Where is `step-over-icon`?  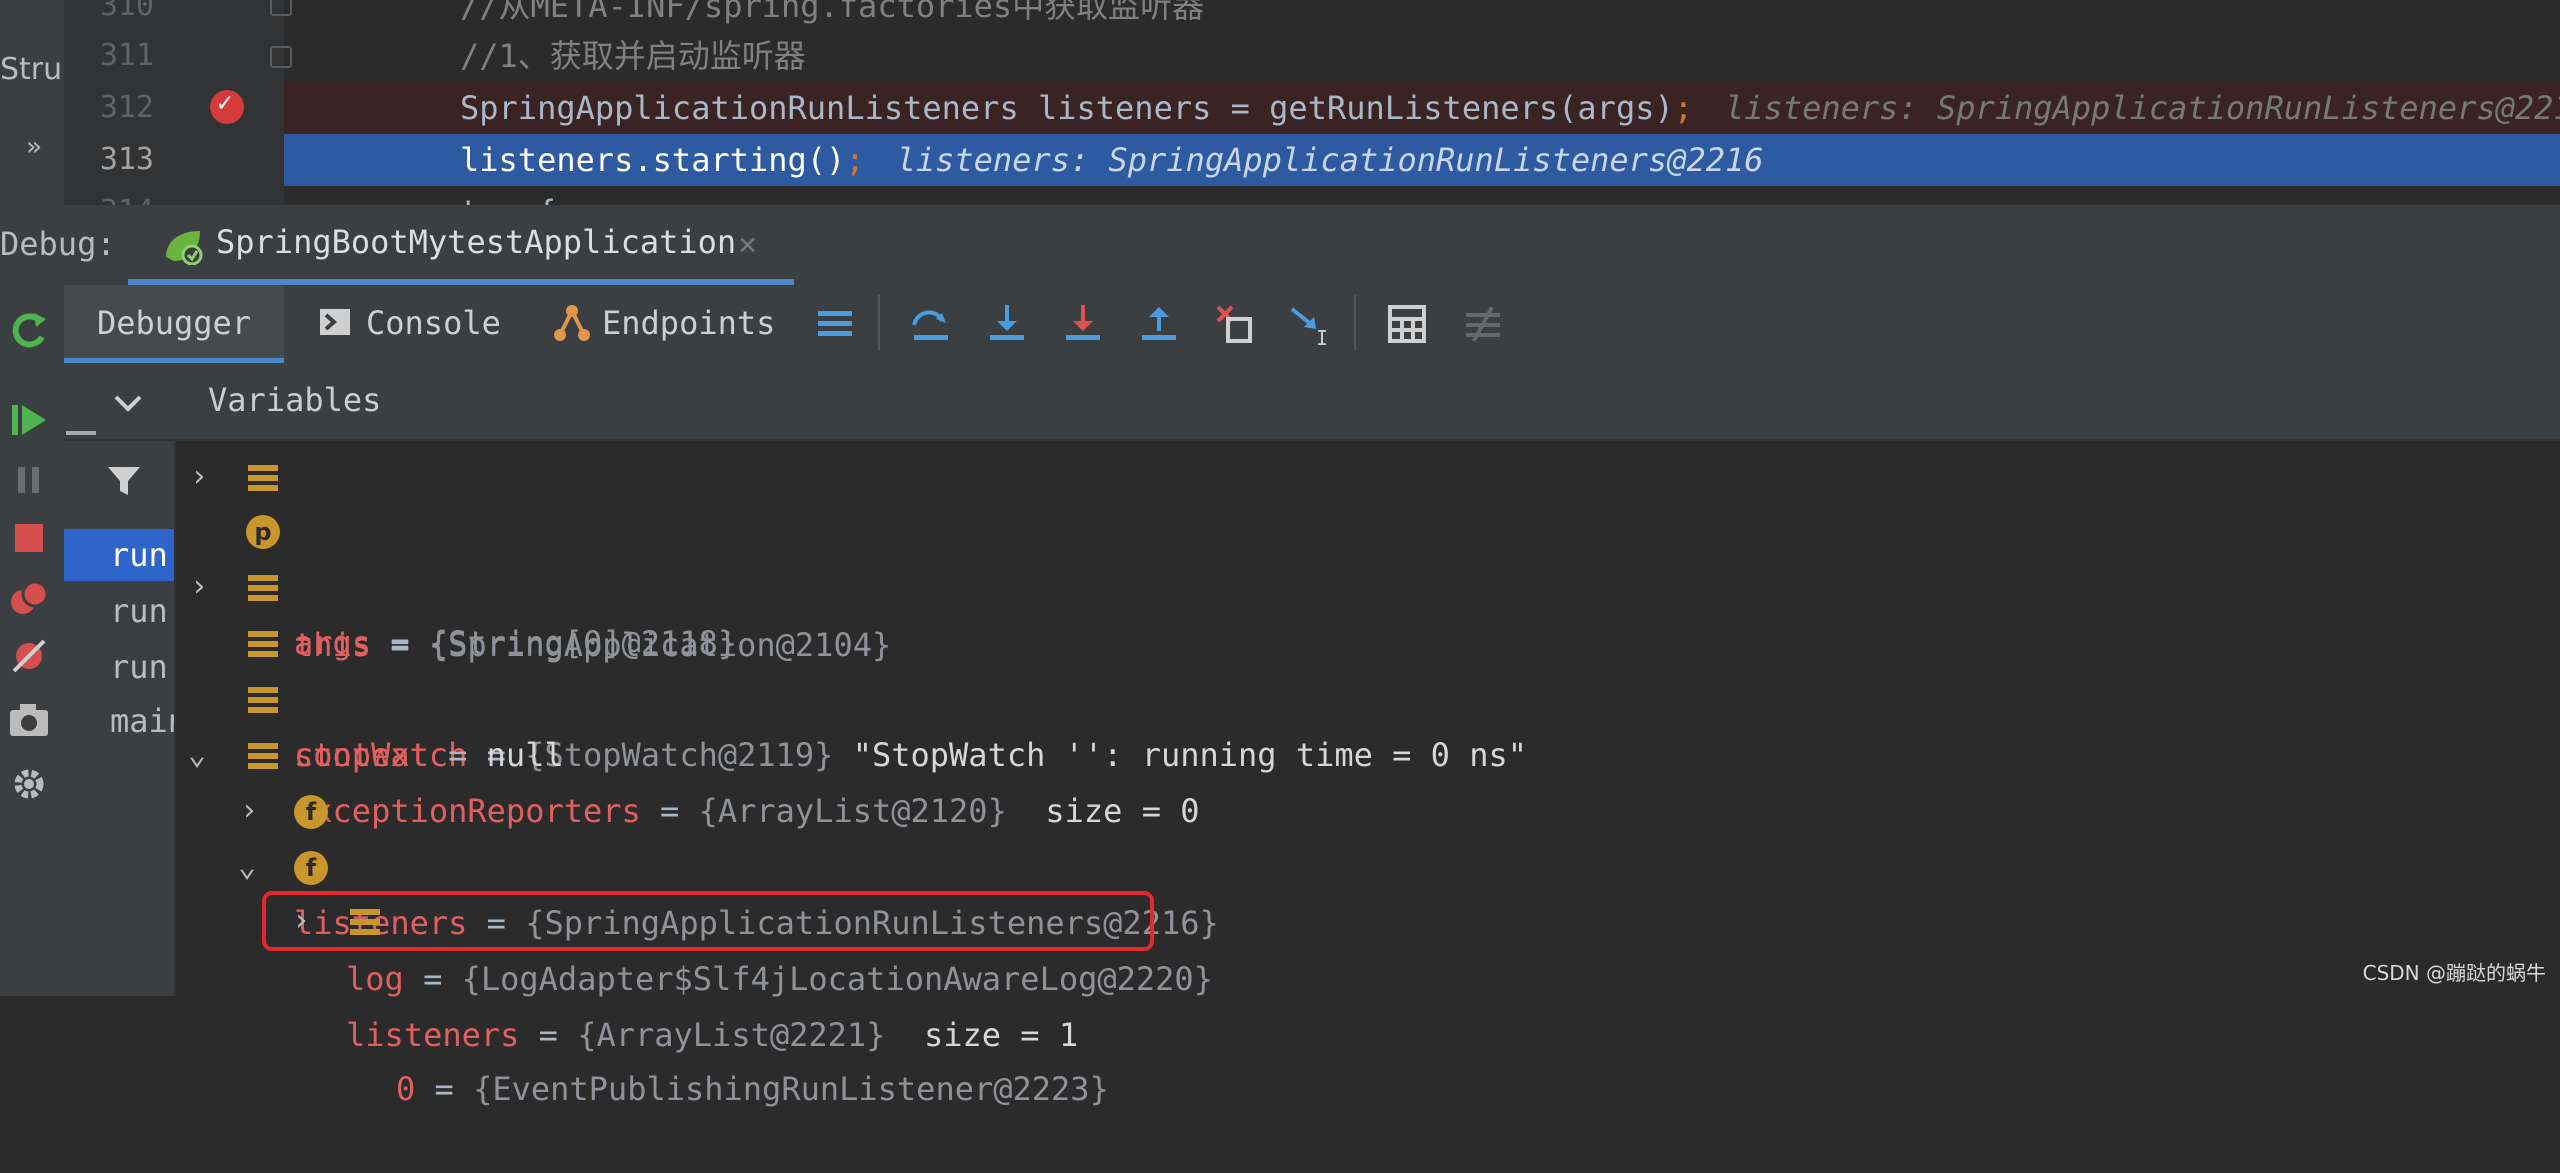 step-over-icon is located at coordinates (931, 324).